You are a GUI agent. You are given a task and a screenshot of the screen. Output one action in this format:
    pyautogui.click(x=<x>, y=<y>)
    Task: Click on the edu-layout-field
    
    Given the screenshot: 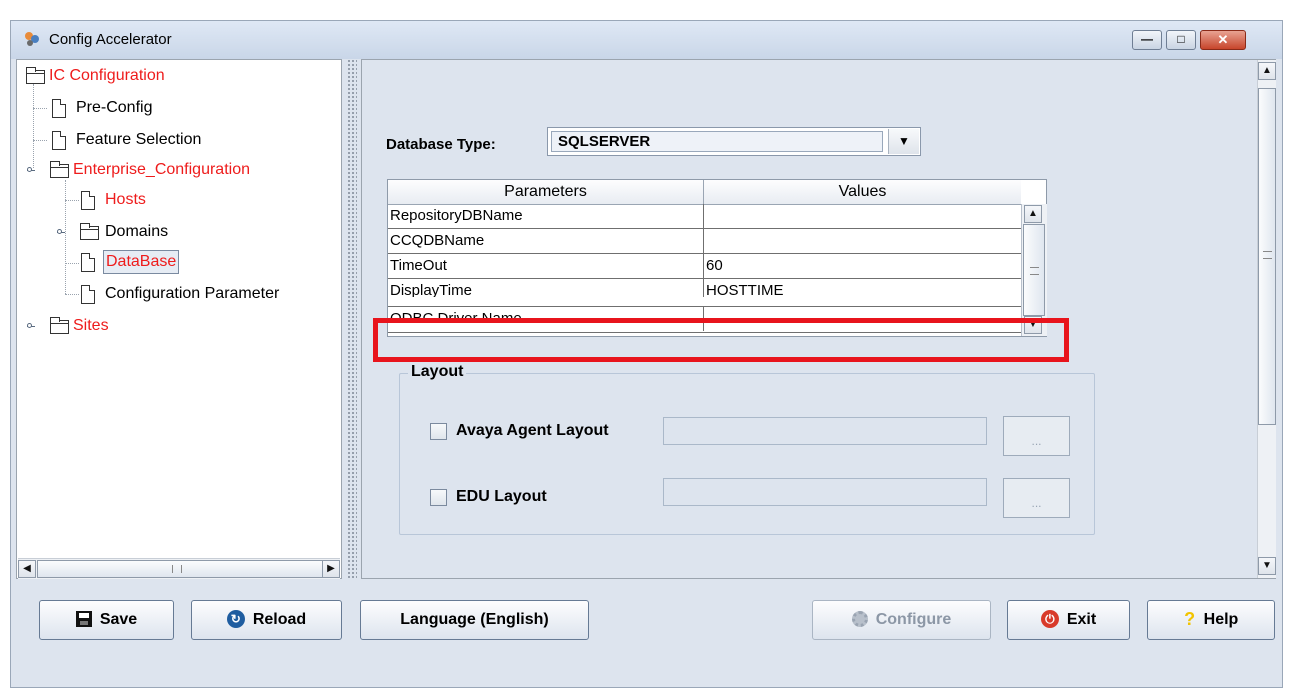 What is the action you would take?
    pyautogui.click(x=825, y=492)
    